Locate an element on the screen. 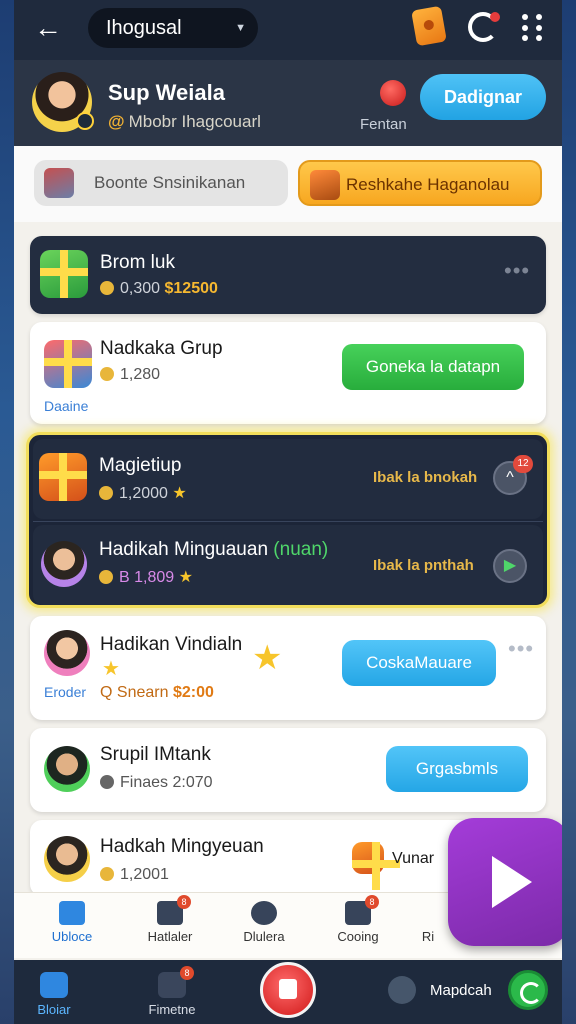 The image size is (576, 1024). card-title: Hadikan Vindialn is located at coordinates (171, 644).